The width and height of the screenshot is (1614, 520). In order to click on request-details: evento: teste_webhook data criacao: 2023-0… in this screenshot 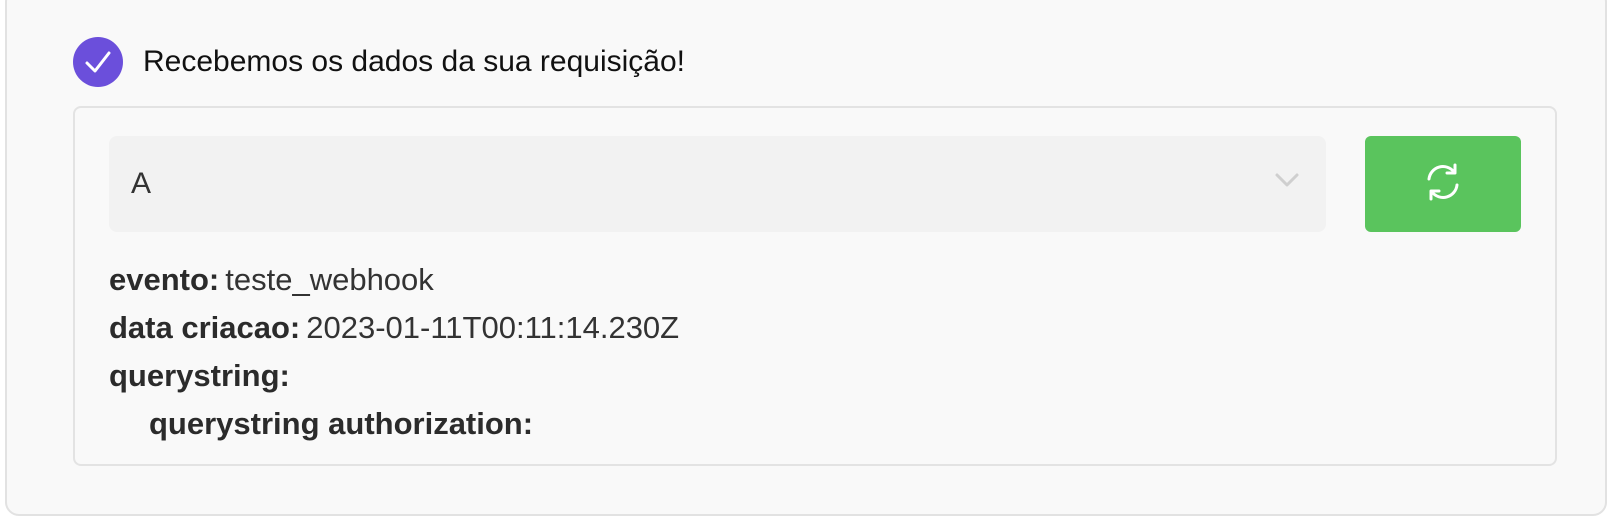, I will do `click(394, 352)`.